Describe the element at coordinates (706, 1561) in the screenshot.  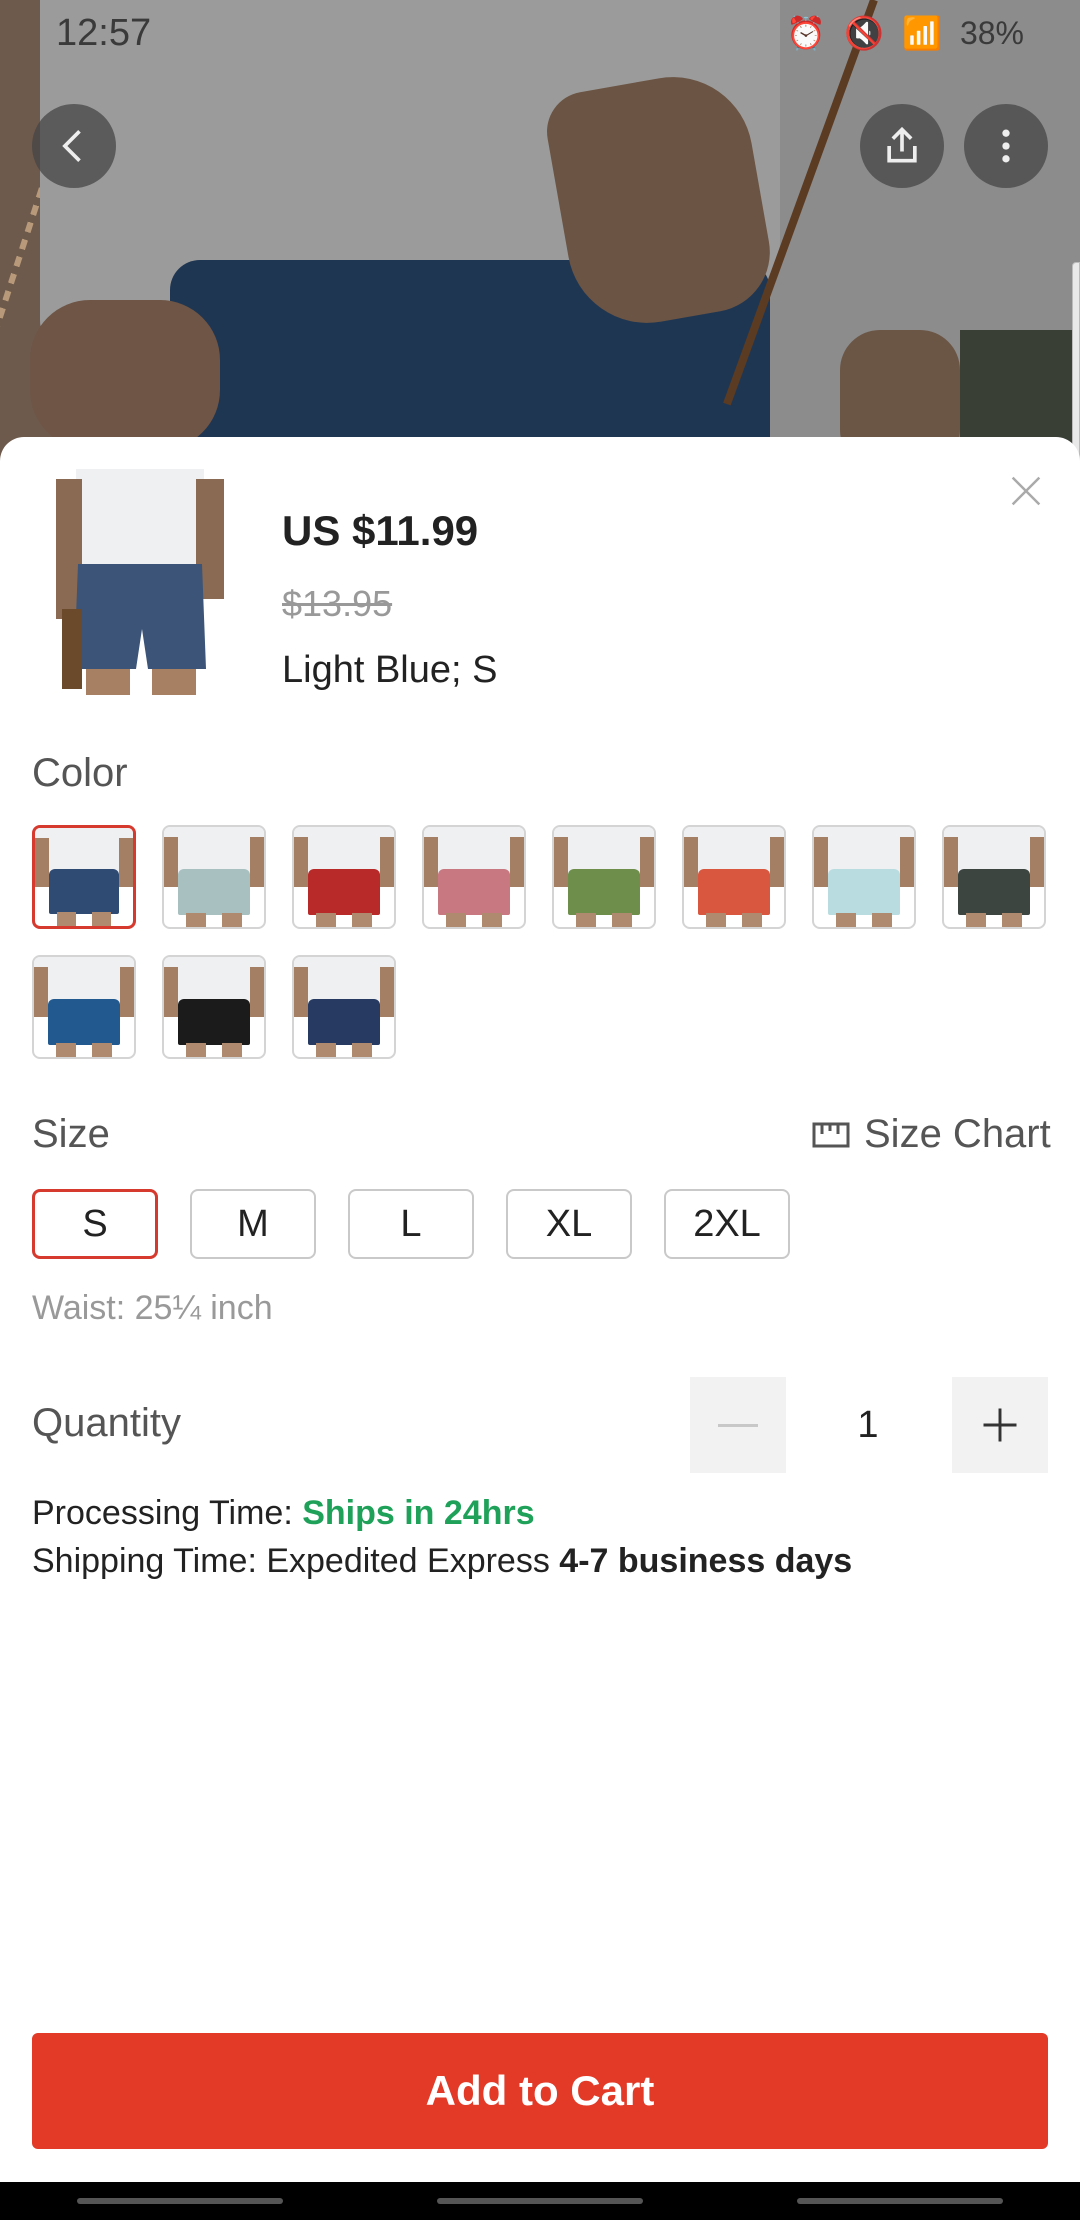
I see `shipping-time-value: 4-7 business days` at that location.